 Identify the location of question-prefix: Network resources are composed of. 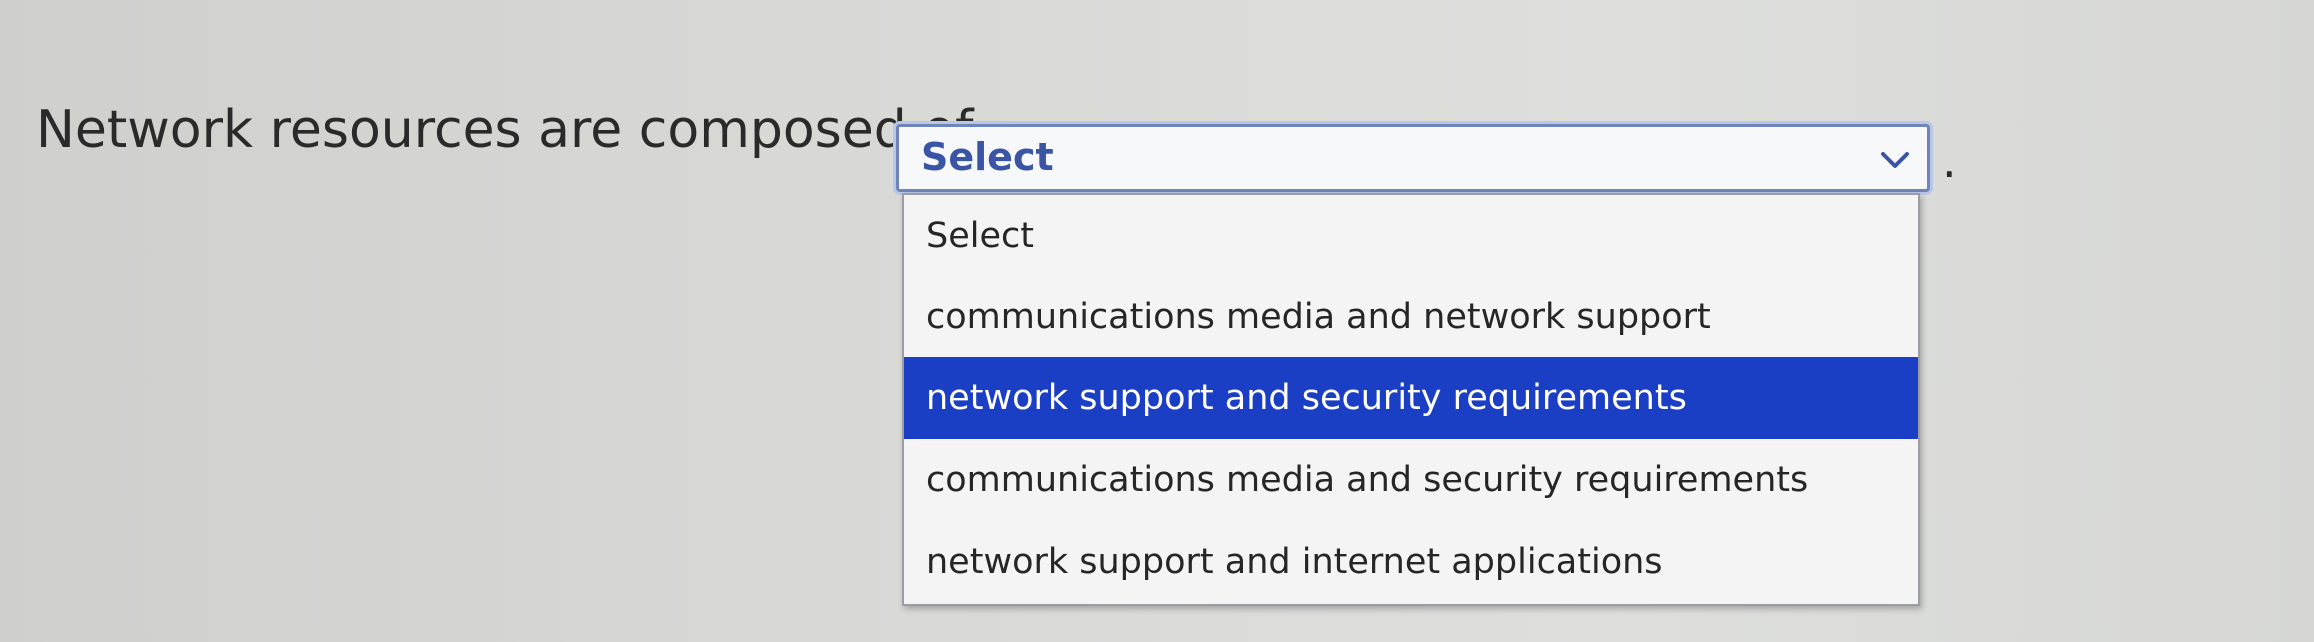
(505, 130).